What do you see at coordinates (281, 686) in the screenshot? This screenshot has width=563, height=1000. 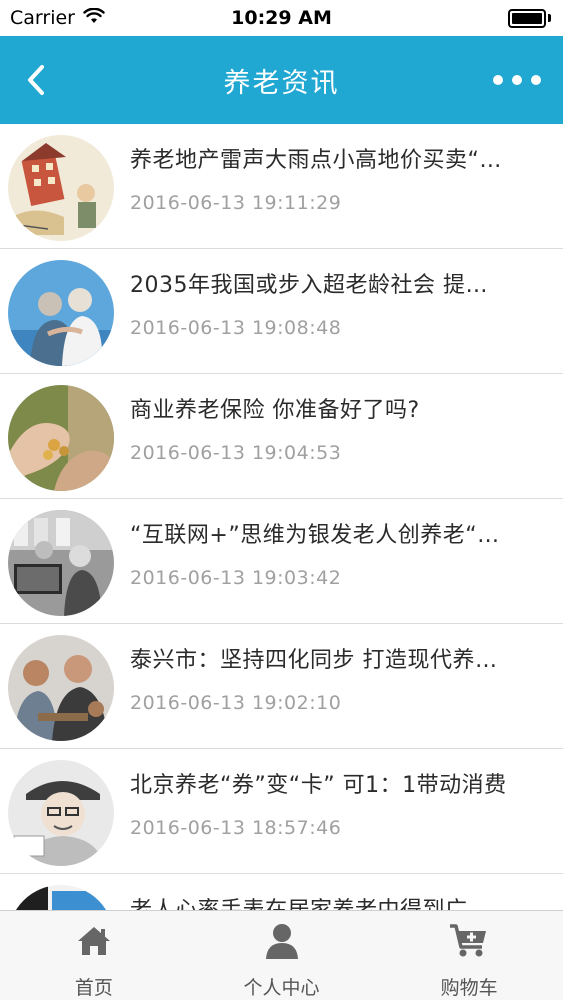 I see `news-item: 泰兴市：坚持四化同步 打造现代养… 2016-06-13 19:02:10` at bounding box center [281, 686].